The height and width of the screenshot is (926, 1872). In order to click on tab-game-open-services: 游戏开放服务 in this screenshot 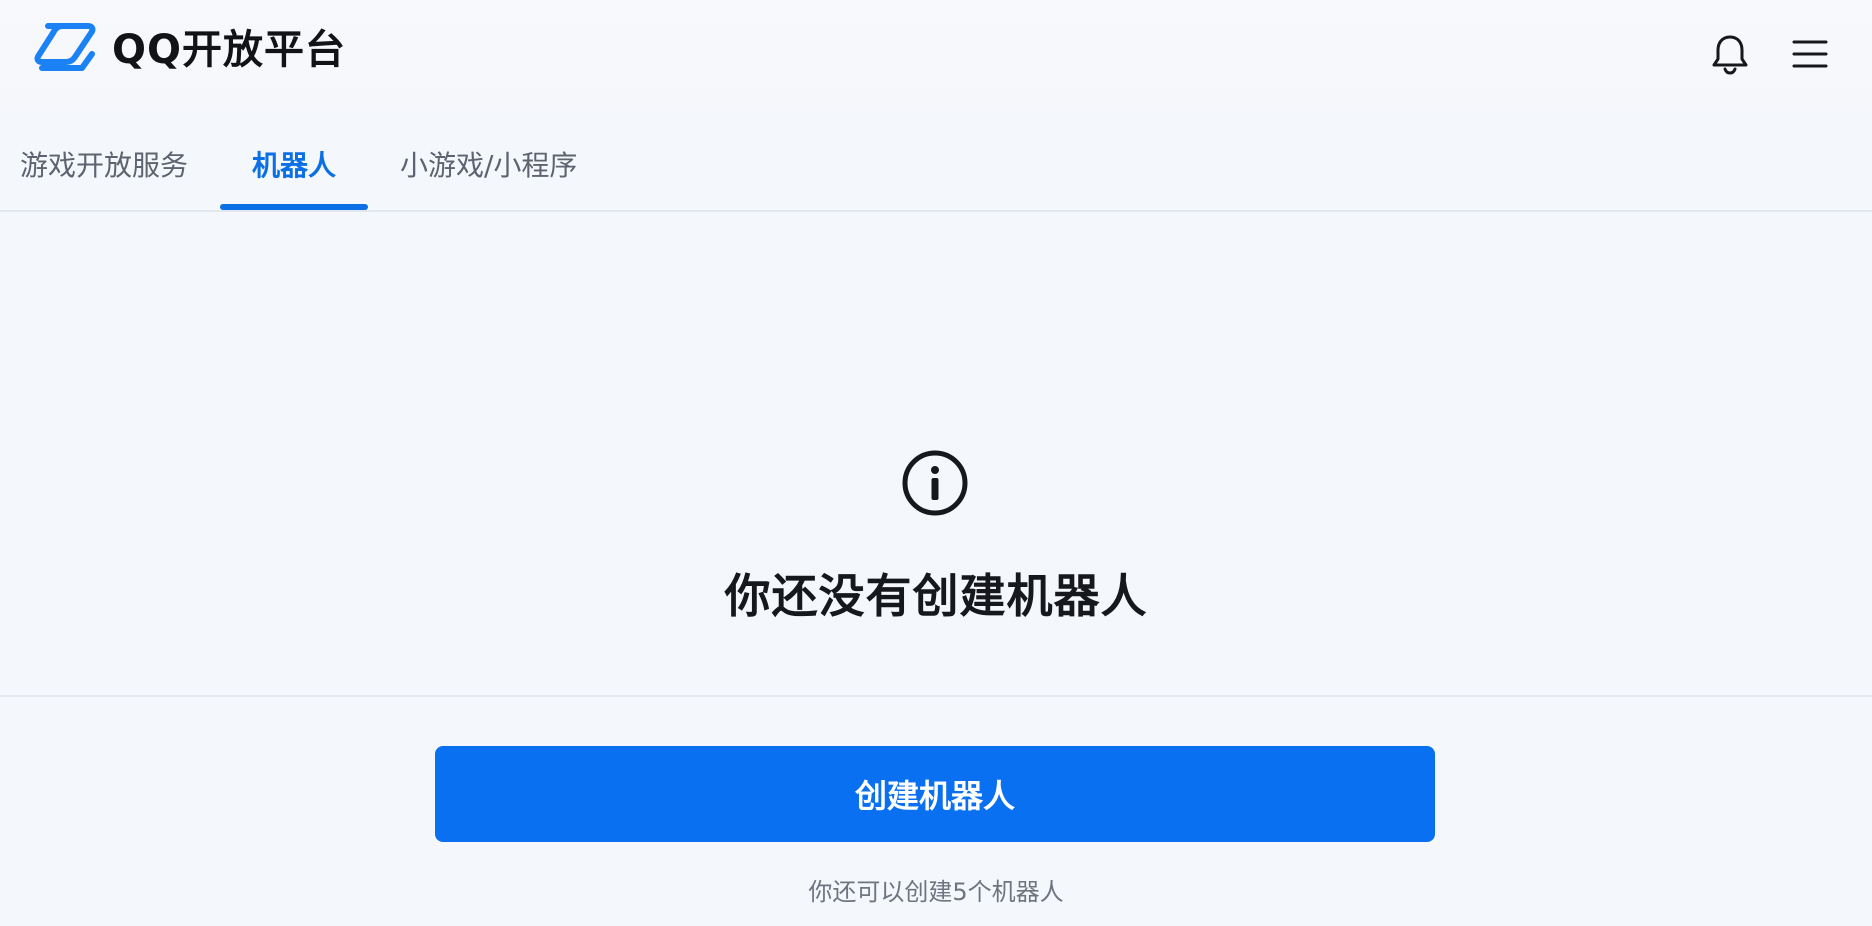, I will do `click(104, 164)`.